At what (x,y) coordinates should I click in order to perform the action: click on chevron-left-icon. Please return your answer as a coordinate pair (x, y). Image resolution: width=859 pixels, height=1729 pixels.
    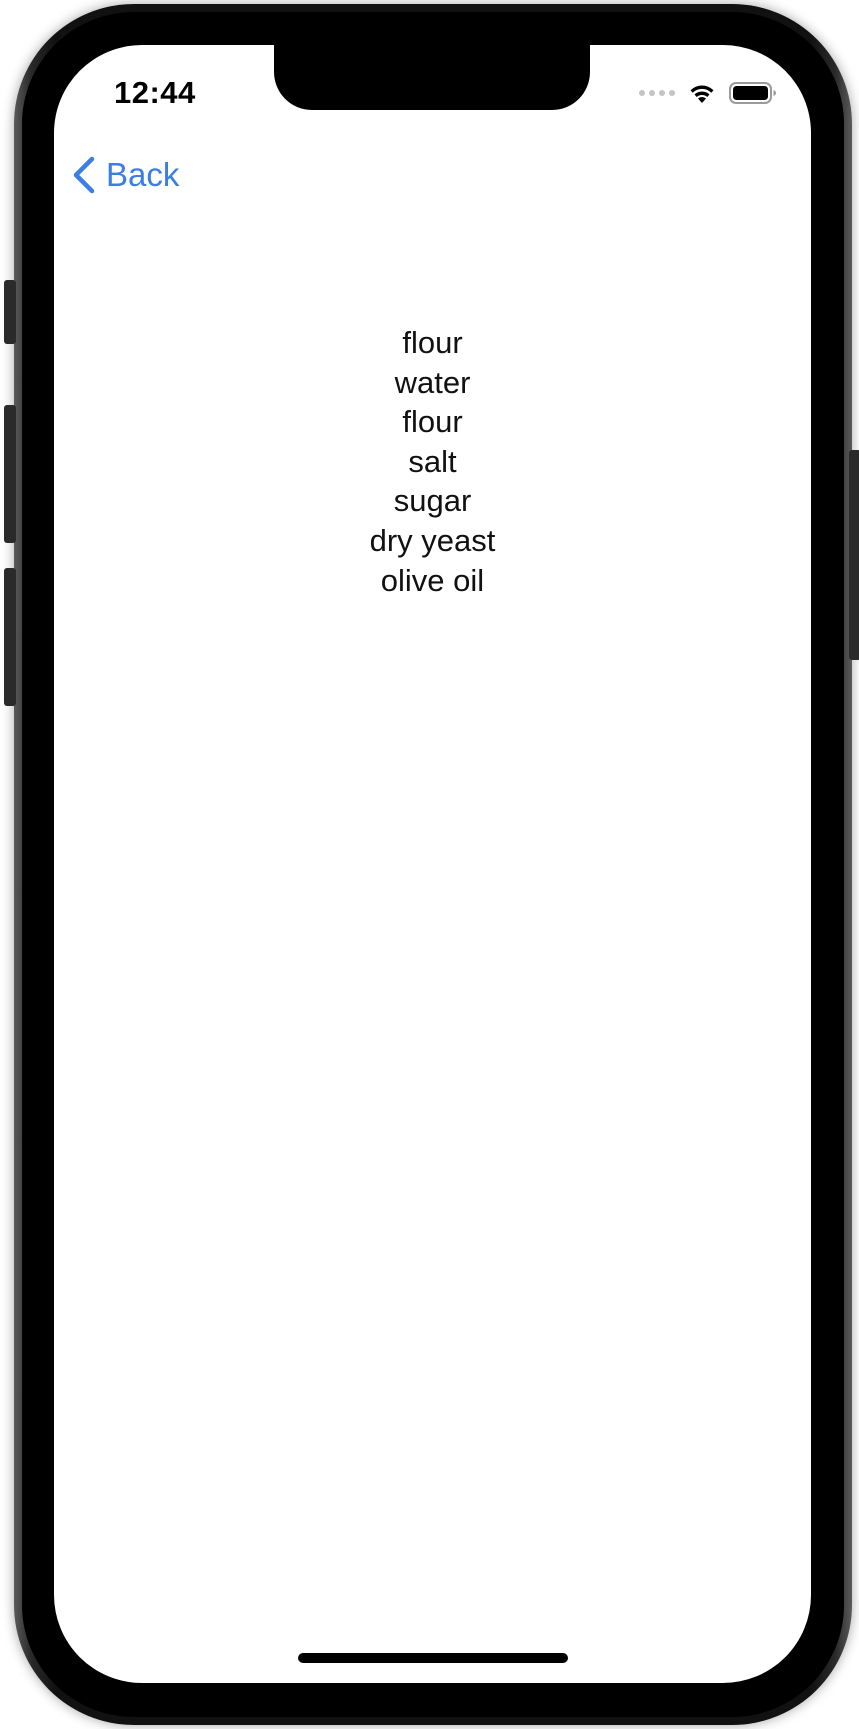
    Looking at the image, I should click on (84, 175).